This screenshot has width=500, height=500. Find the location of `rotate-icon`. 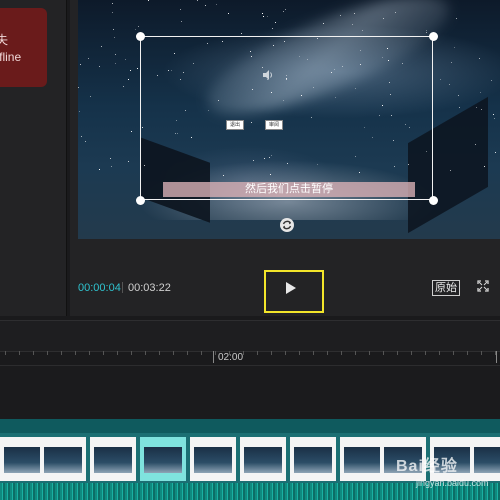

rotate-icon is located at coordinates (287, 225).